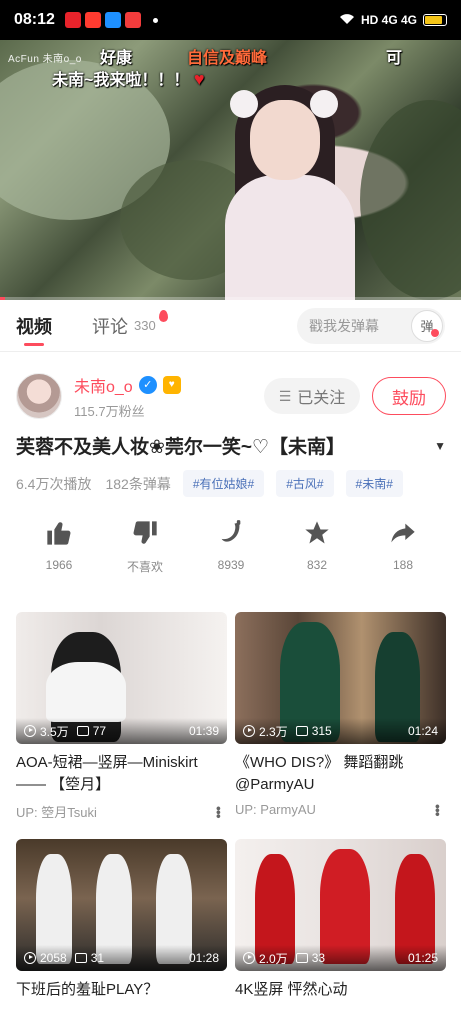  Describe the element at coordinates (171, 384) in the screenshot. I see `level-badge-icon: ♥` at that location.